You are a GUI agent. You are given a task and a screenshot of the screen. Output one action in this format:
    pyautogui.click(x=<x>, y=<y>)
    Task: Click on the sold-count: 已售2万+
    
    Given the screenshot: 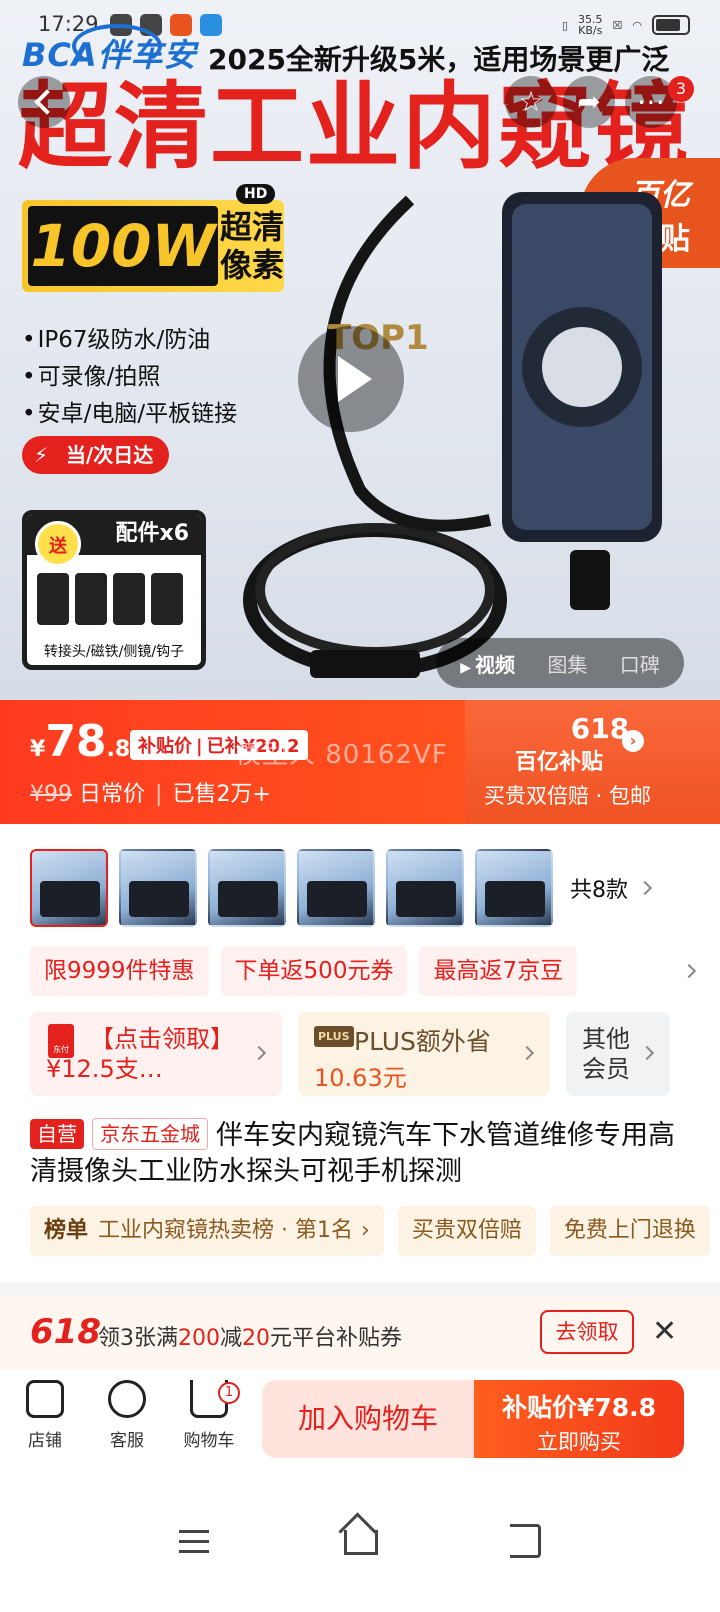 What is the action you would take?
    pyautogui.click(x=221, y=794)
    